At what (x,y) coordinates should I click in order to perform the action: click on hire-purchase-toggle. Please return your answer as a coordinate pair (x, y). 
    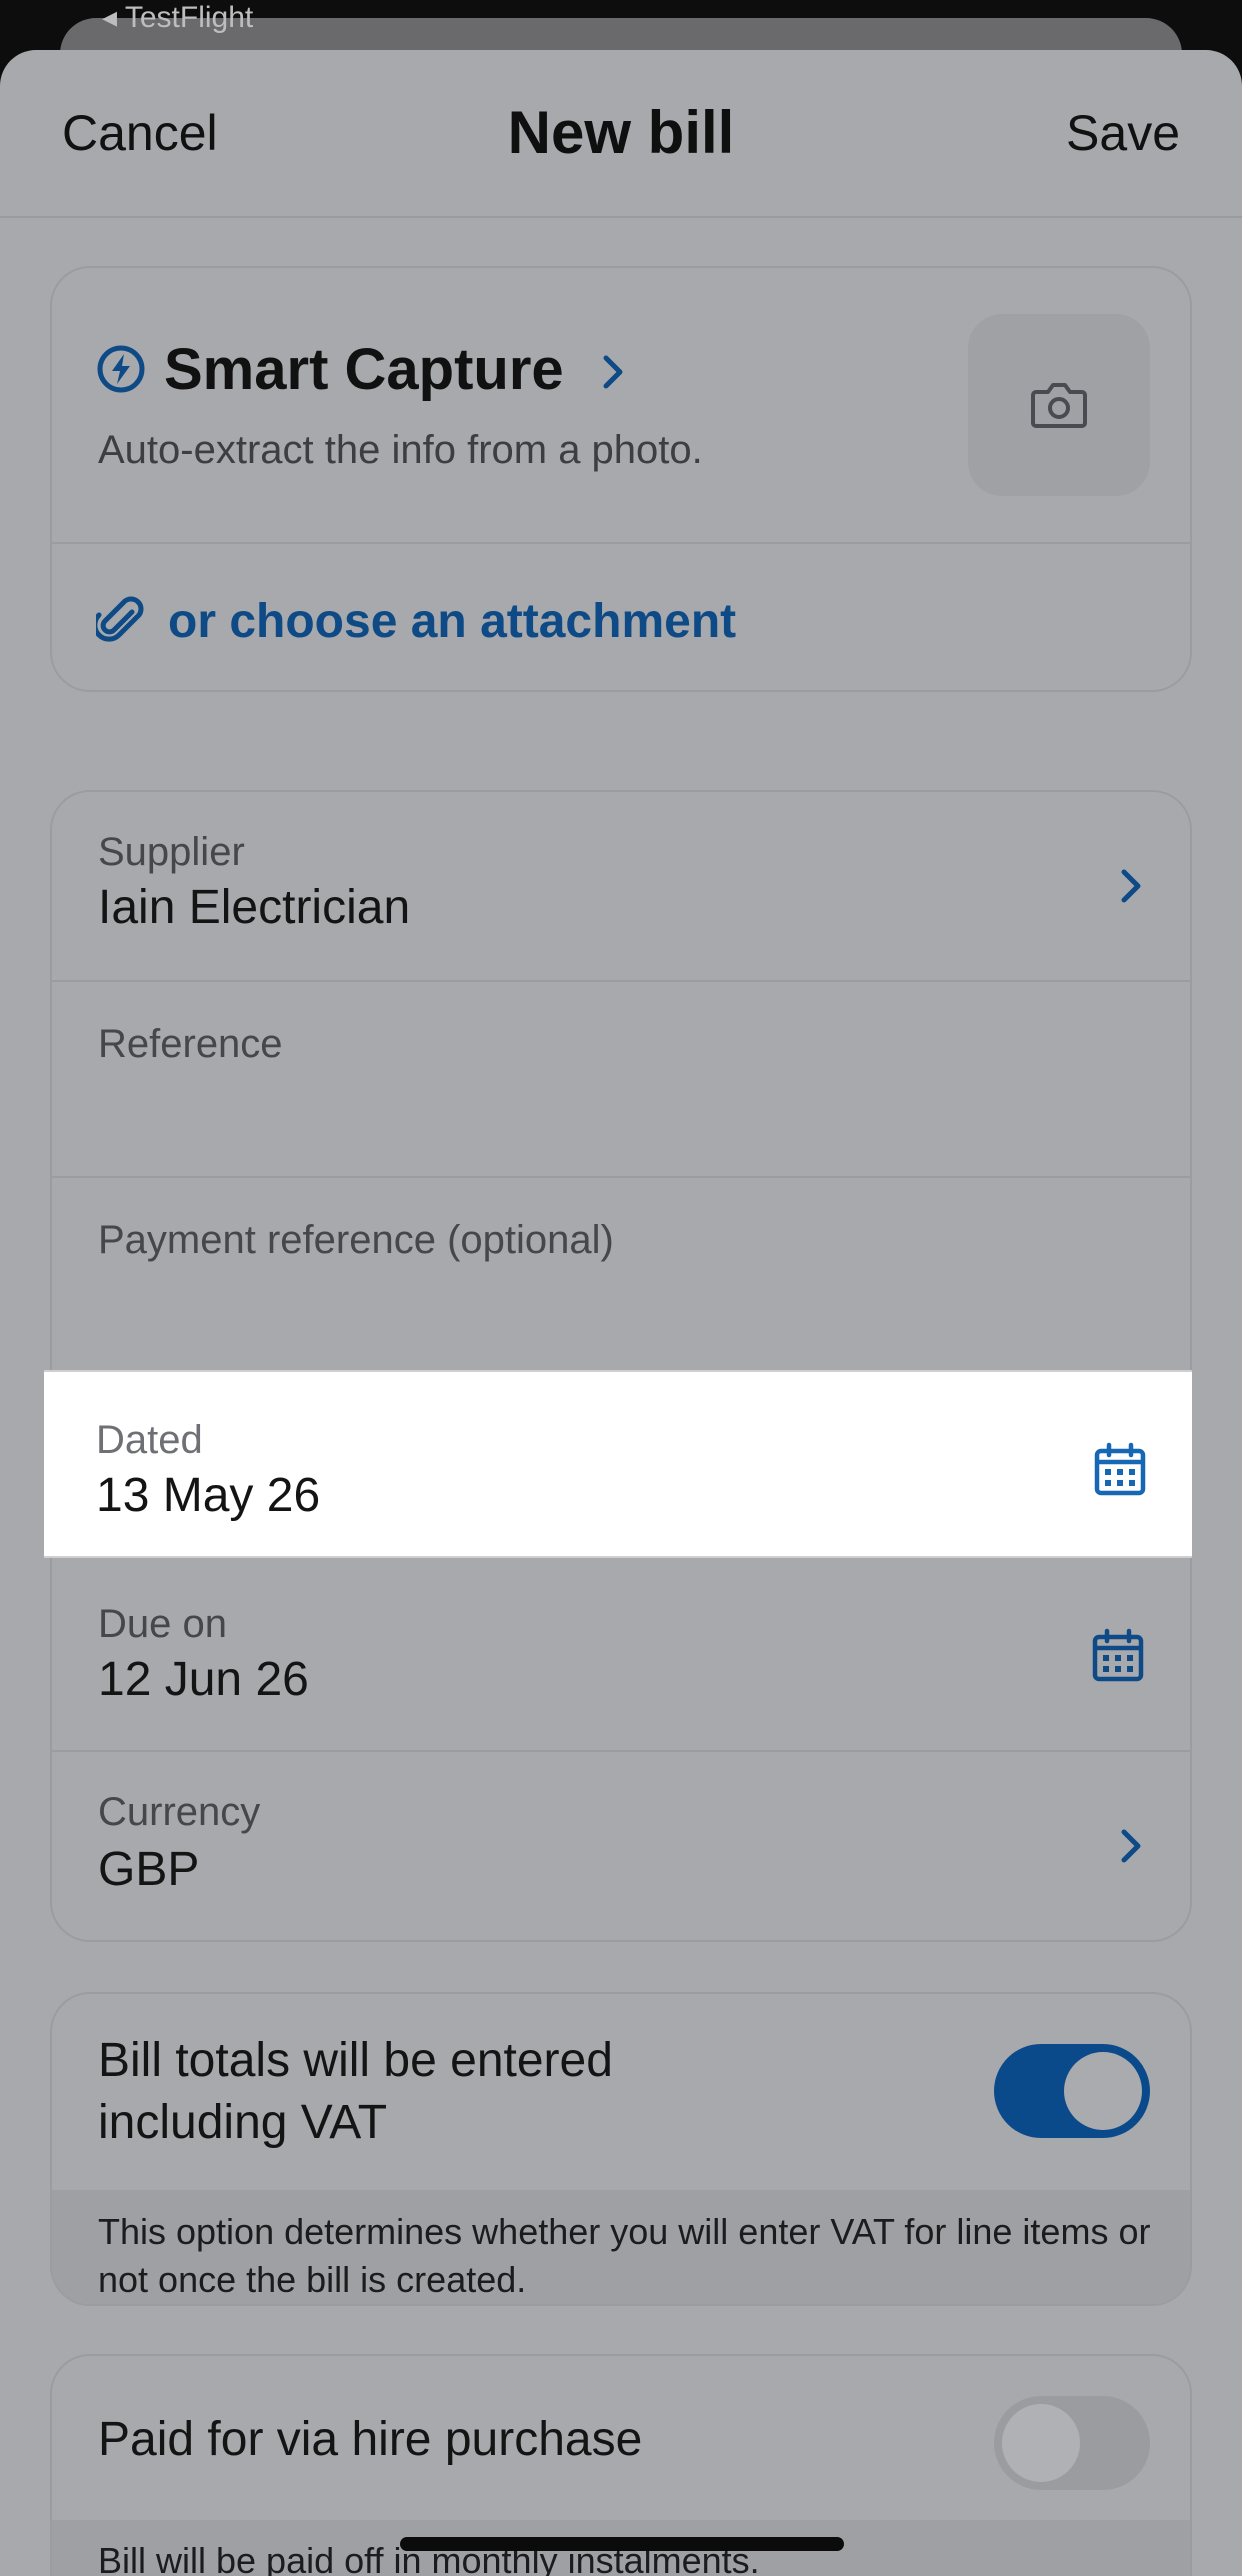
    Looking at the image, I should click on (1072, 2443).